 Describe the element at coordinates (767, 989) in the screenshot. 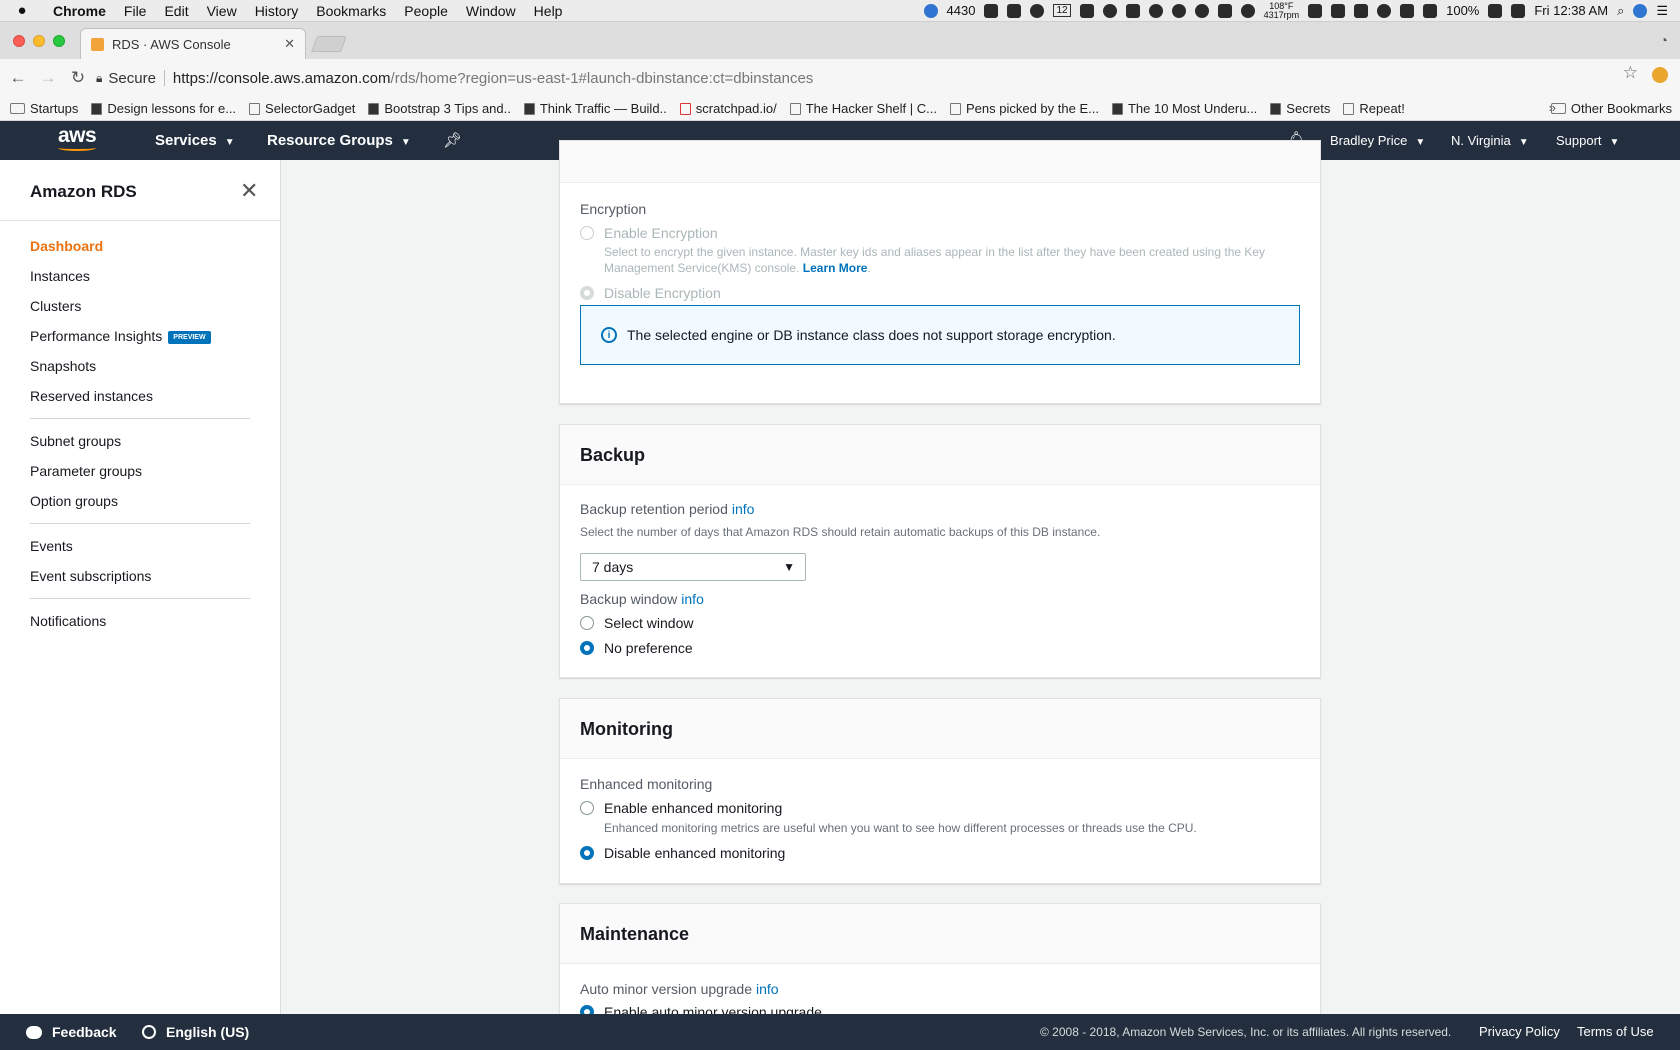

I see `auto-minor-info-link: info` at that location.